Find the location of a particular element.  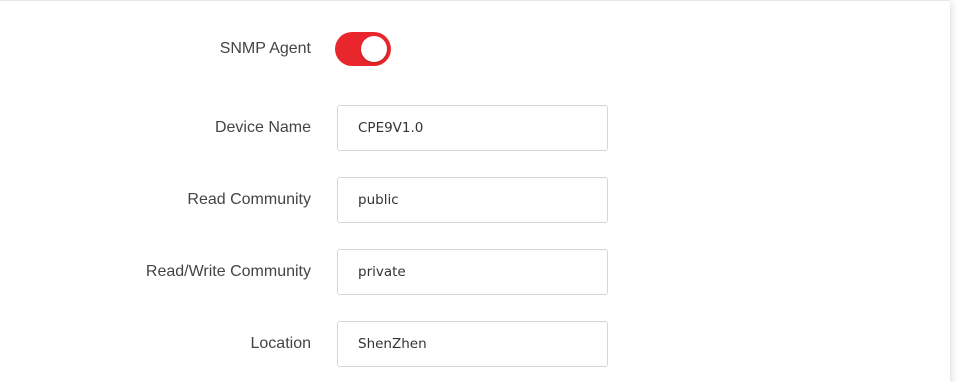

location-input is located at coordinates (472, 344).